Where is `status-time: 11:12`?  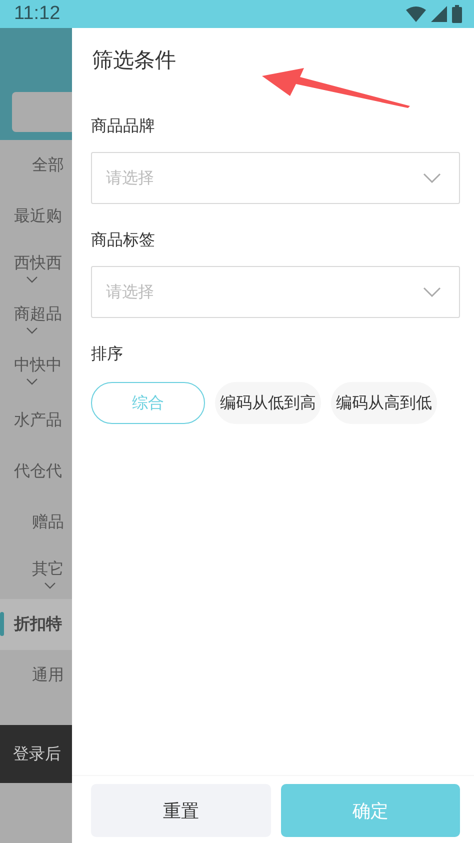
status-time: 11:12 is located at coordinates (37, 14).